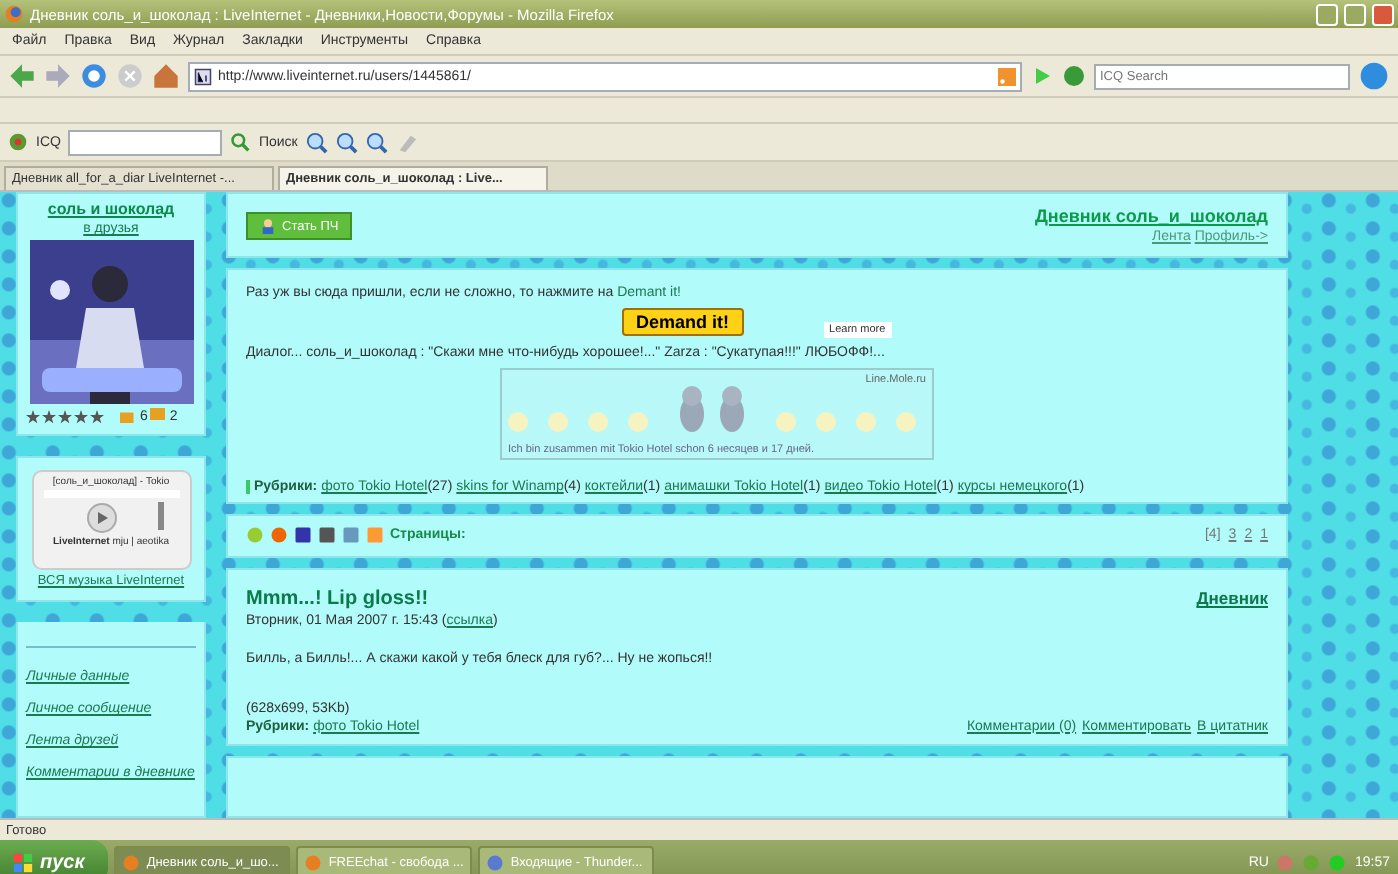  I want to click on minimize-button, so click(1327, 14).